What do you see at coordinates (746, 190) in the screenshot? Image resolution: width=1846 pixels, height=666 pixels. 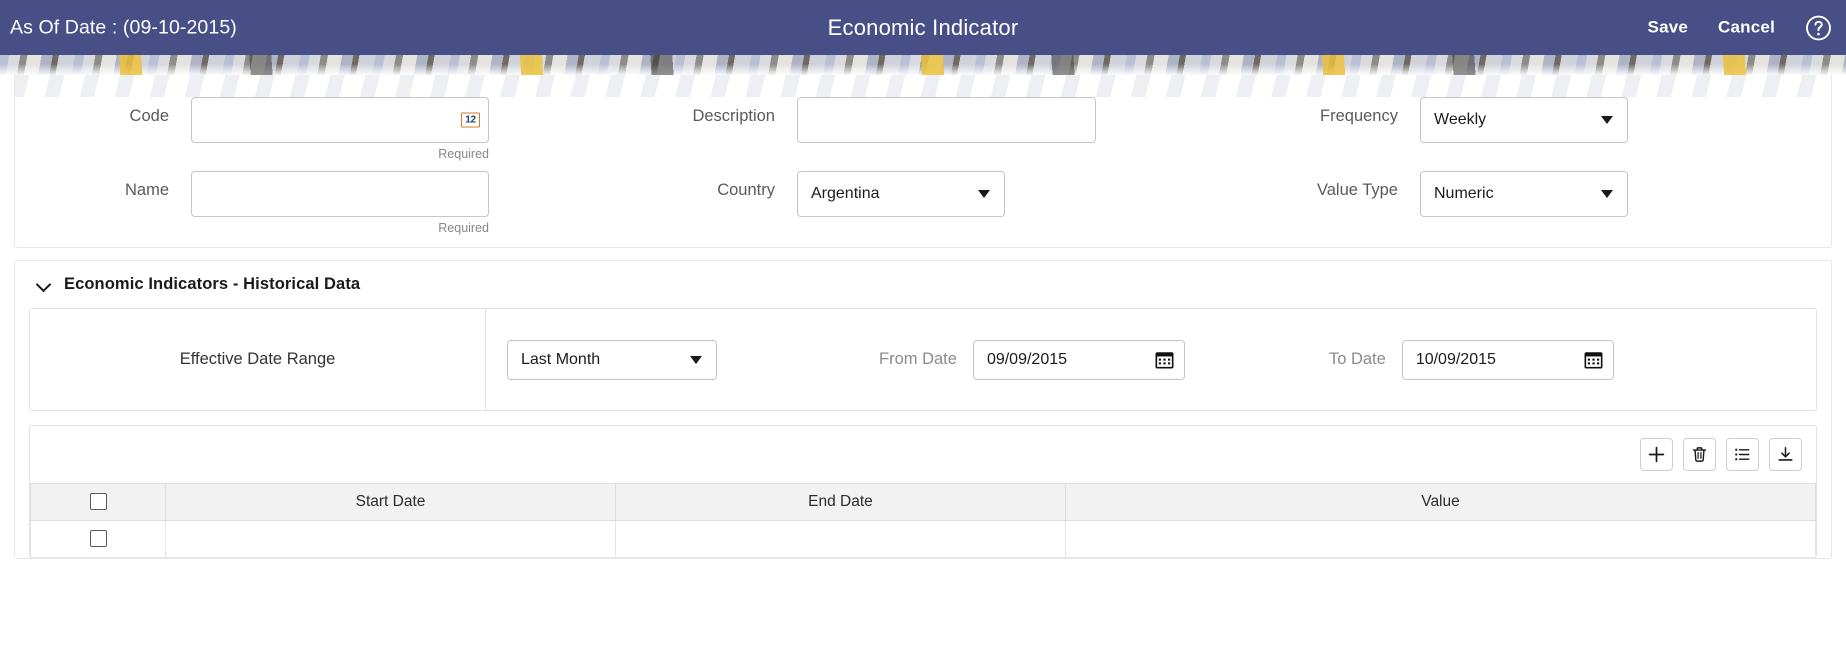 I see `country-label: Country` at bounding box center [746, 190].